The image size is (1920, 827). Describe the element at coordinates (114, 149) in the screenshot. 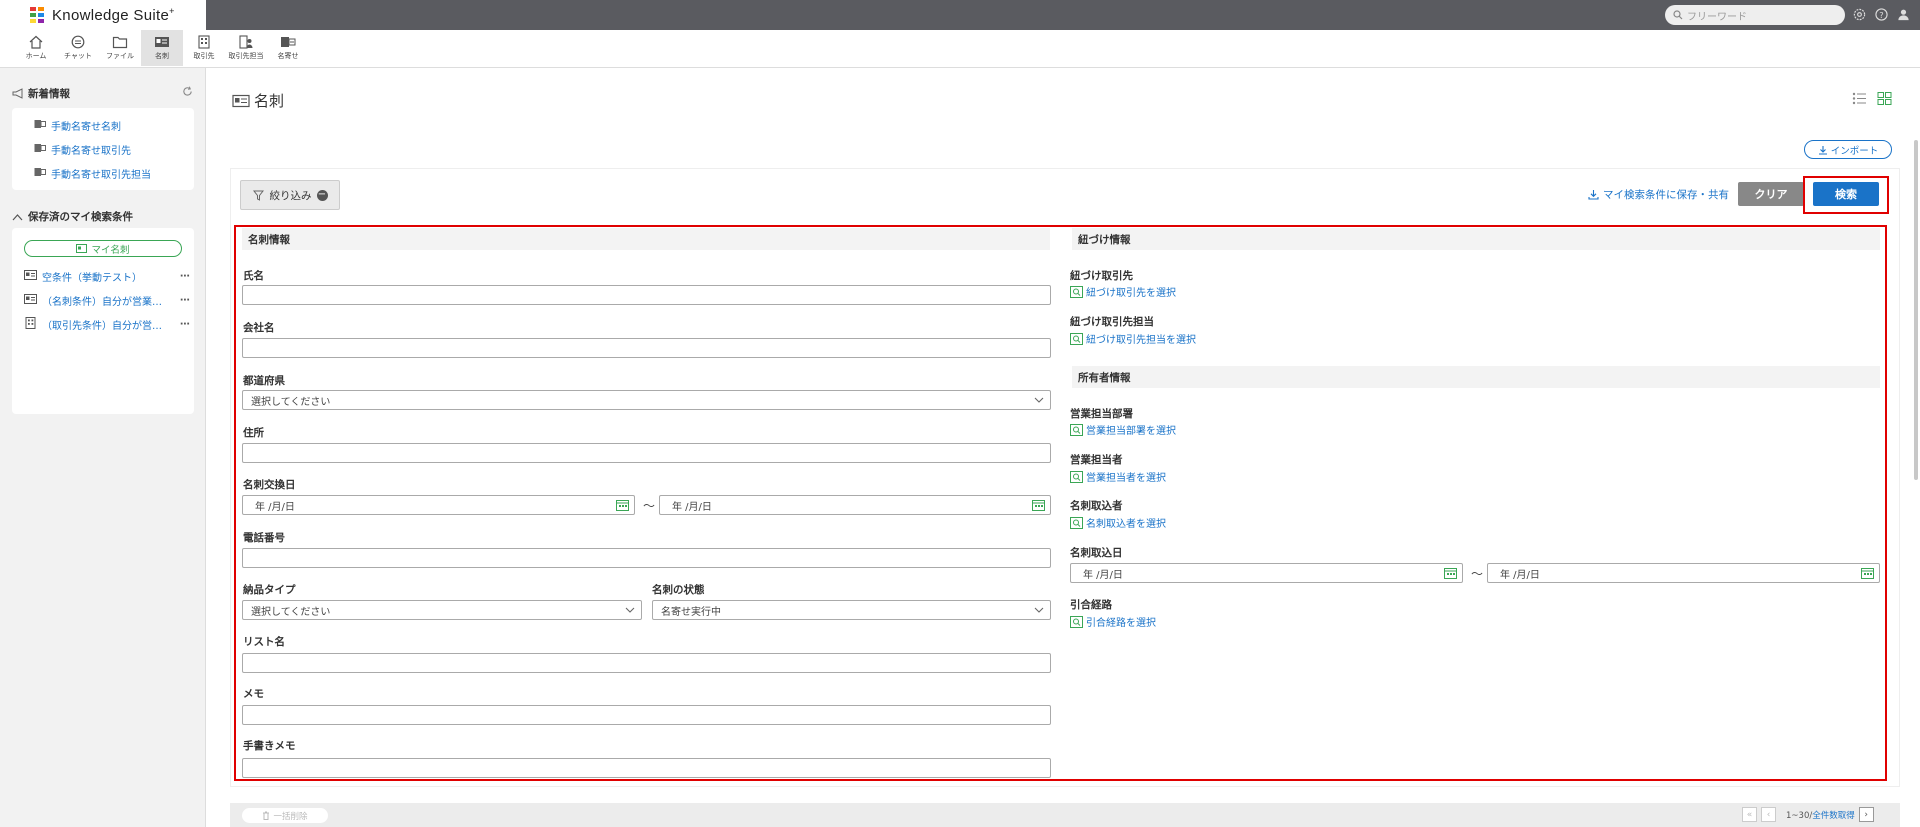

I see `sidebar-link-manual-merge-accounts: 手動名寄せ取引先` at that location.